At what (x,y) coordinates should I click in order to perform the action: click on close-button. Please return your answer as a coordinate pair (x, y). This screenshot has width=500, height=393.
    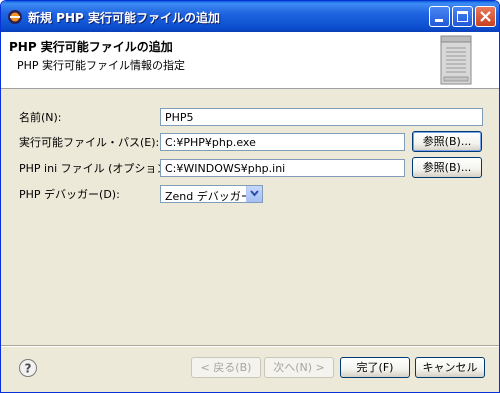
    Looking at the image, I should click on (485, 16).